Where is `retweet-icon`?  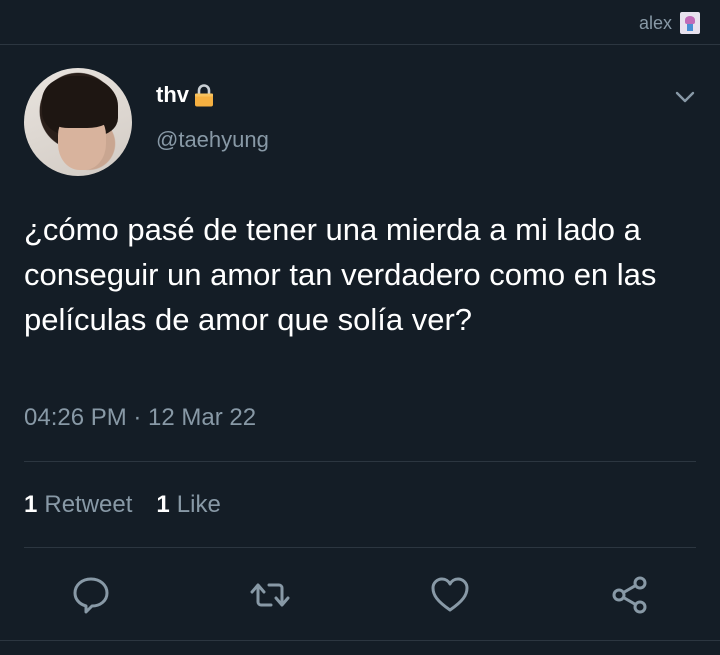 retweet-icon is located at coordinates (270, 595).